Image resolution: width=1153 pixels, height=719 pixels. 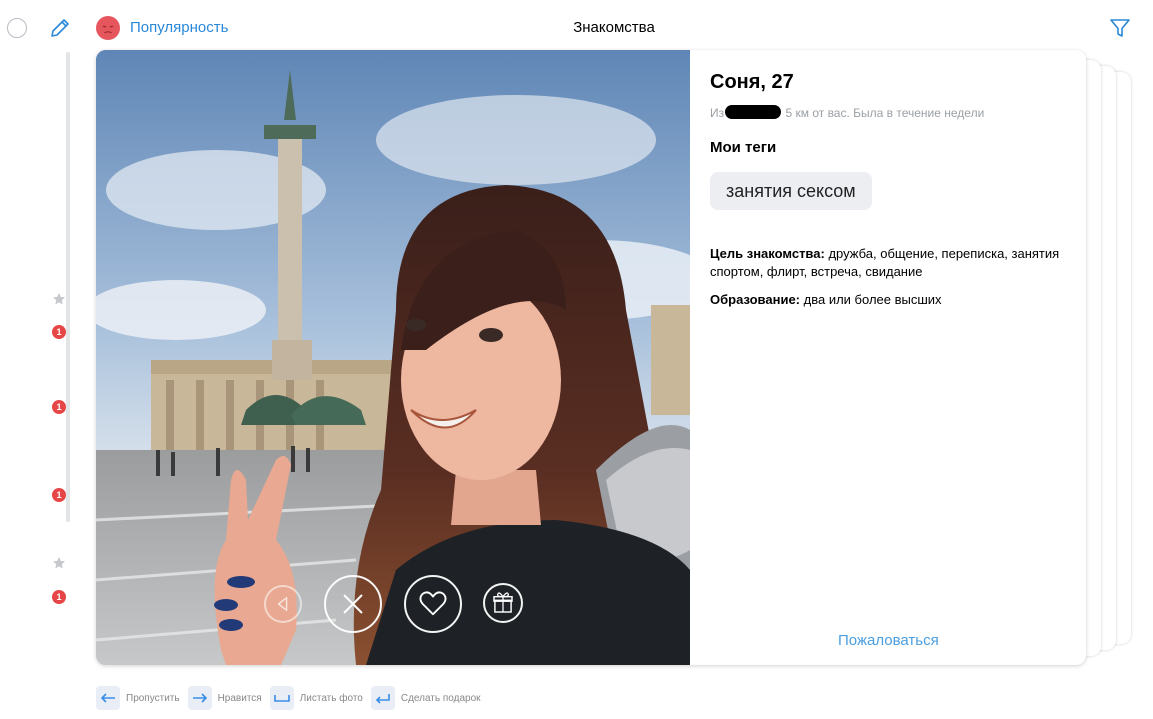 What do you see at coordinates (614, 27) in the screenshot?
I see `page-title: Знакомства` at bounding box center [614, 27].